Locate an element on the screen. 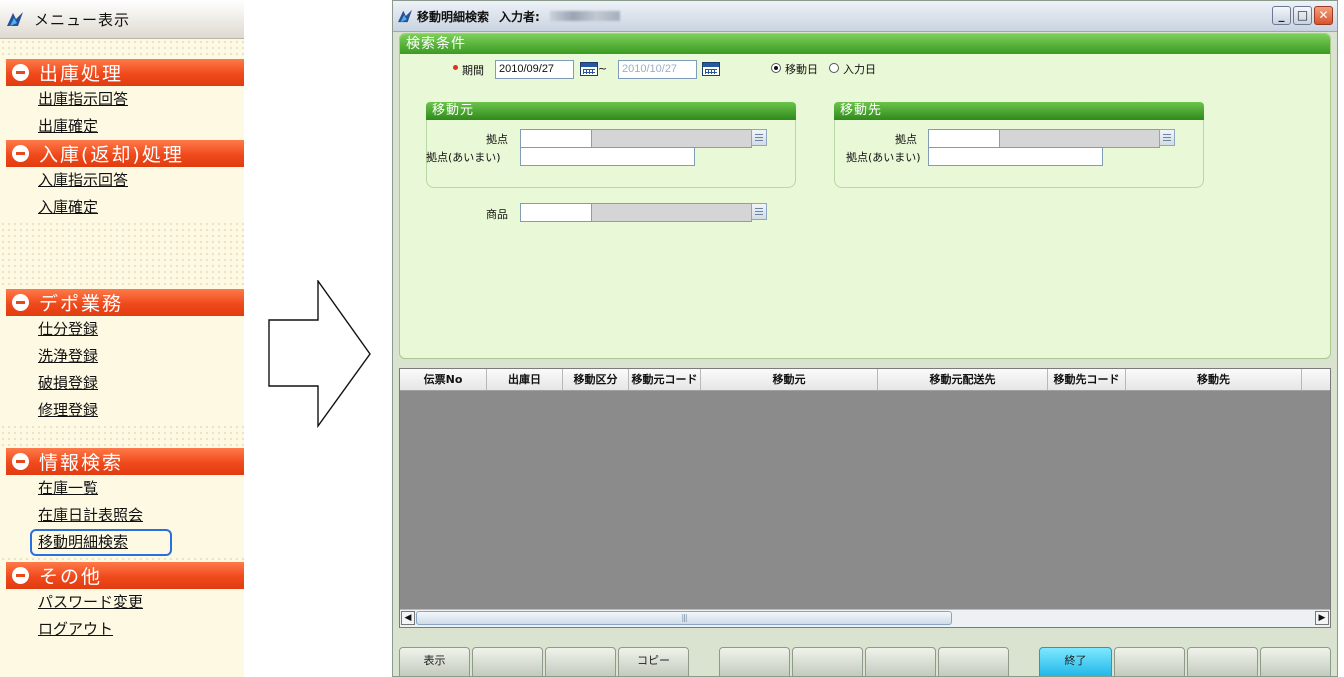  minimize-icon: _ is located at coordinates (1281, 15).